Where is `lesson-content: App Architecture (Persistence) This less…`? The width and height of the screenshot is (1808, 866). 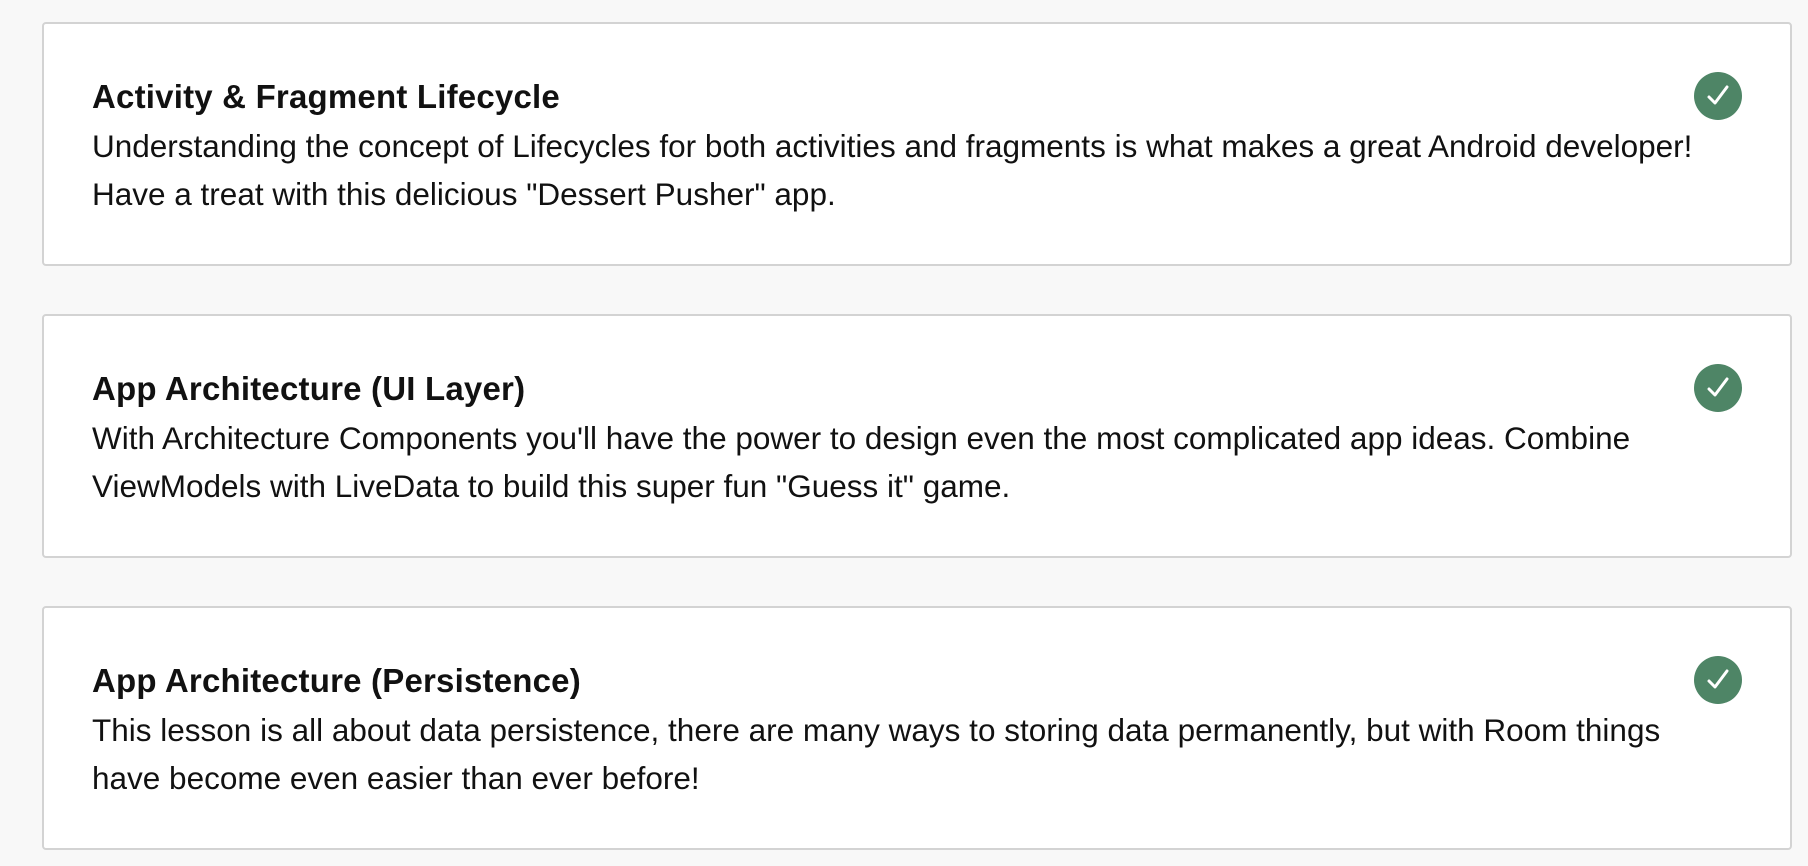
lesson-content: App Architecture (Persistence) This less… is located at coordinates (902, 731).